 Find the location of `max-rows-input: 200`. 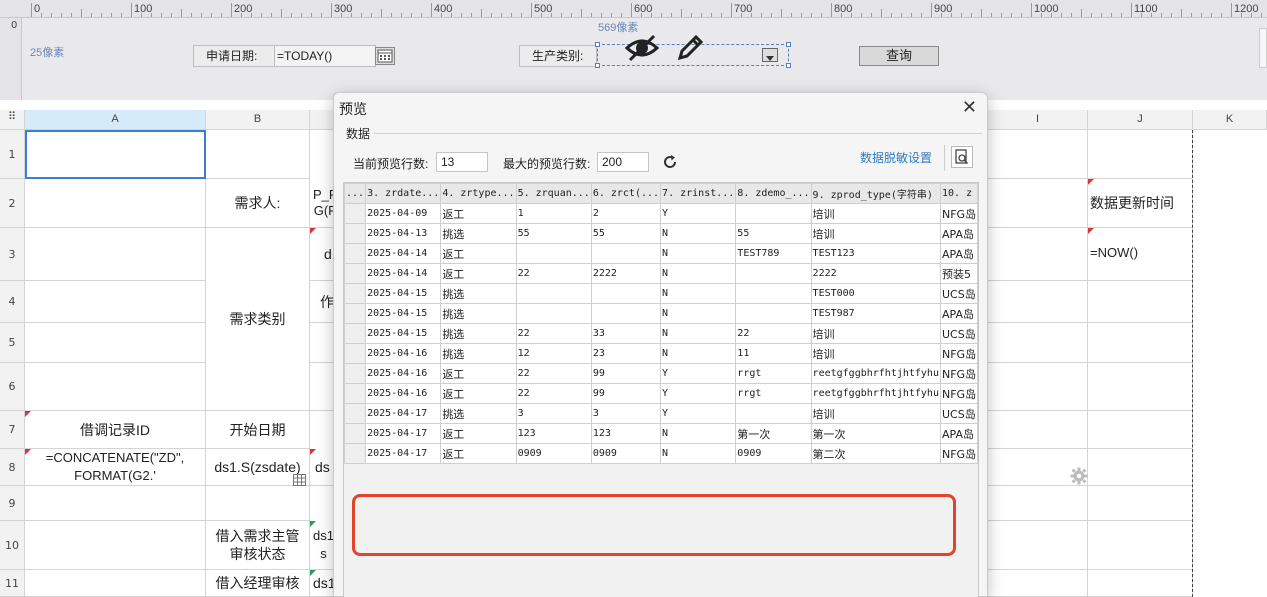

max-rows-input: 200 is located at coordinates (623, 162).